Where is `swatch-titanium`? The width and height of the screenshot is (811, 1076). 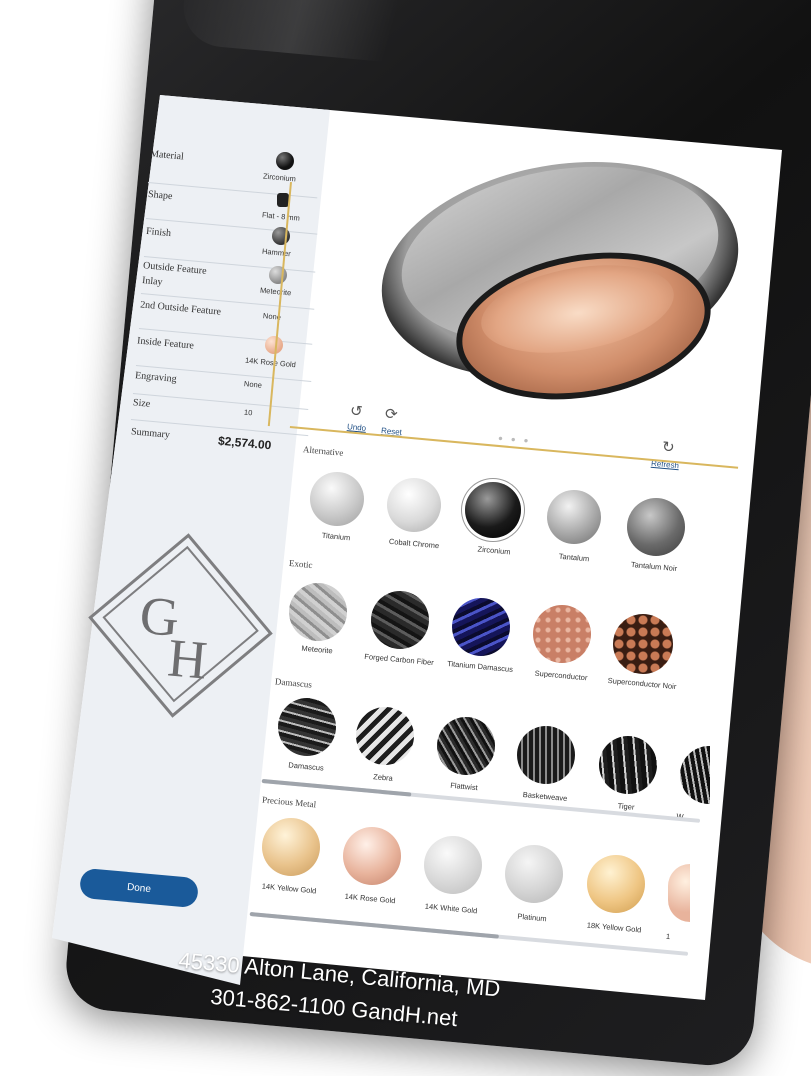 swatch-titanium is located at coordinates (337, 499).